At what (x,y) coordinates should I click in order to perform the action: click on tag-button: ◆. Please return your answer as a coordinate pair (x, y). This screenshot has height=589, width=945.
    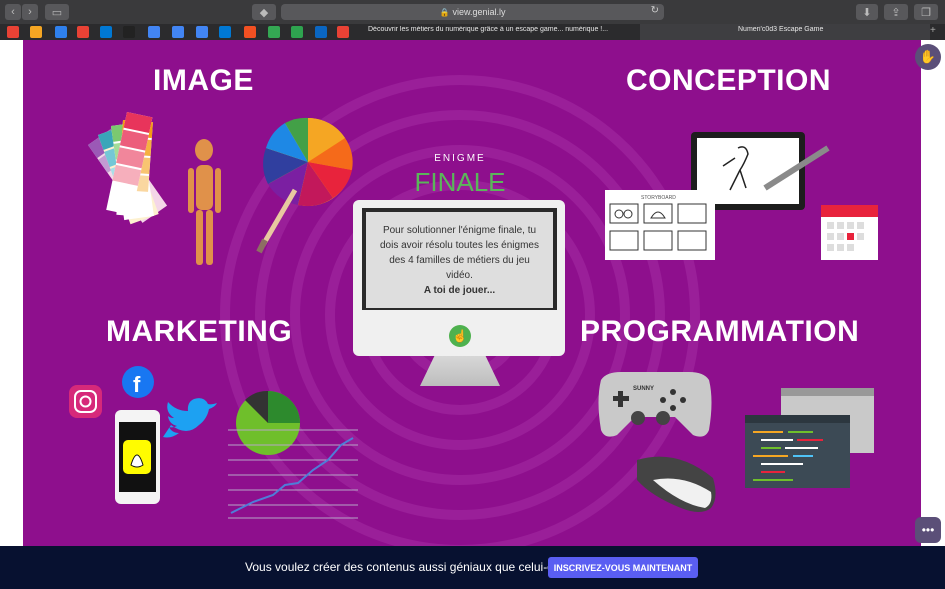
    Looking at the image, I should click on (264, 12).